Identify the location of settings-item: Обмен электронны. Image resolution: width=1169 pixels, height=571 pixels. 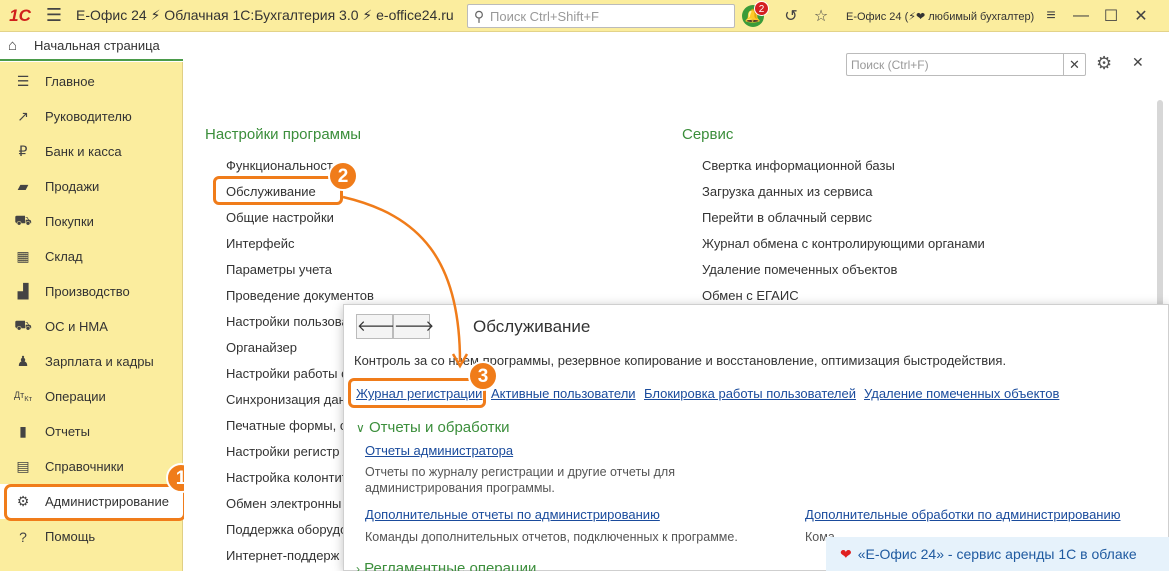
(283, 503).